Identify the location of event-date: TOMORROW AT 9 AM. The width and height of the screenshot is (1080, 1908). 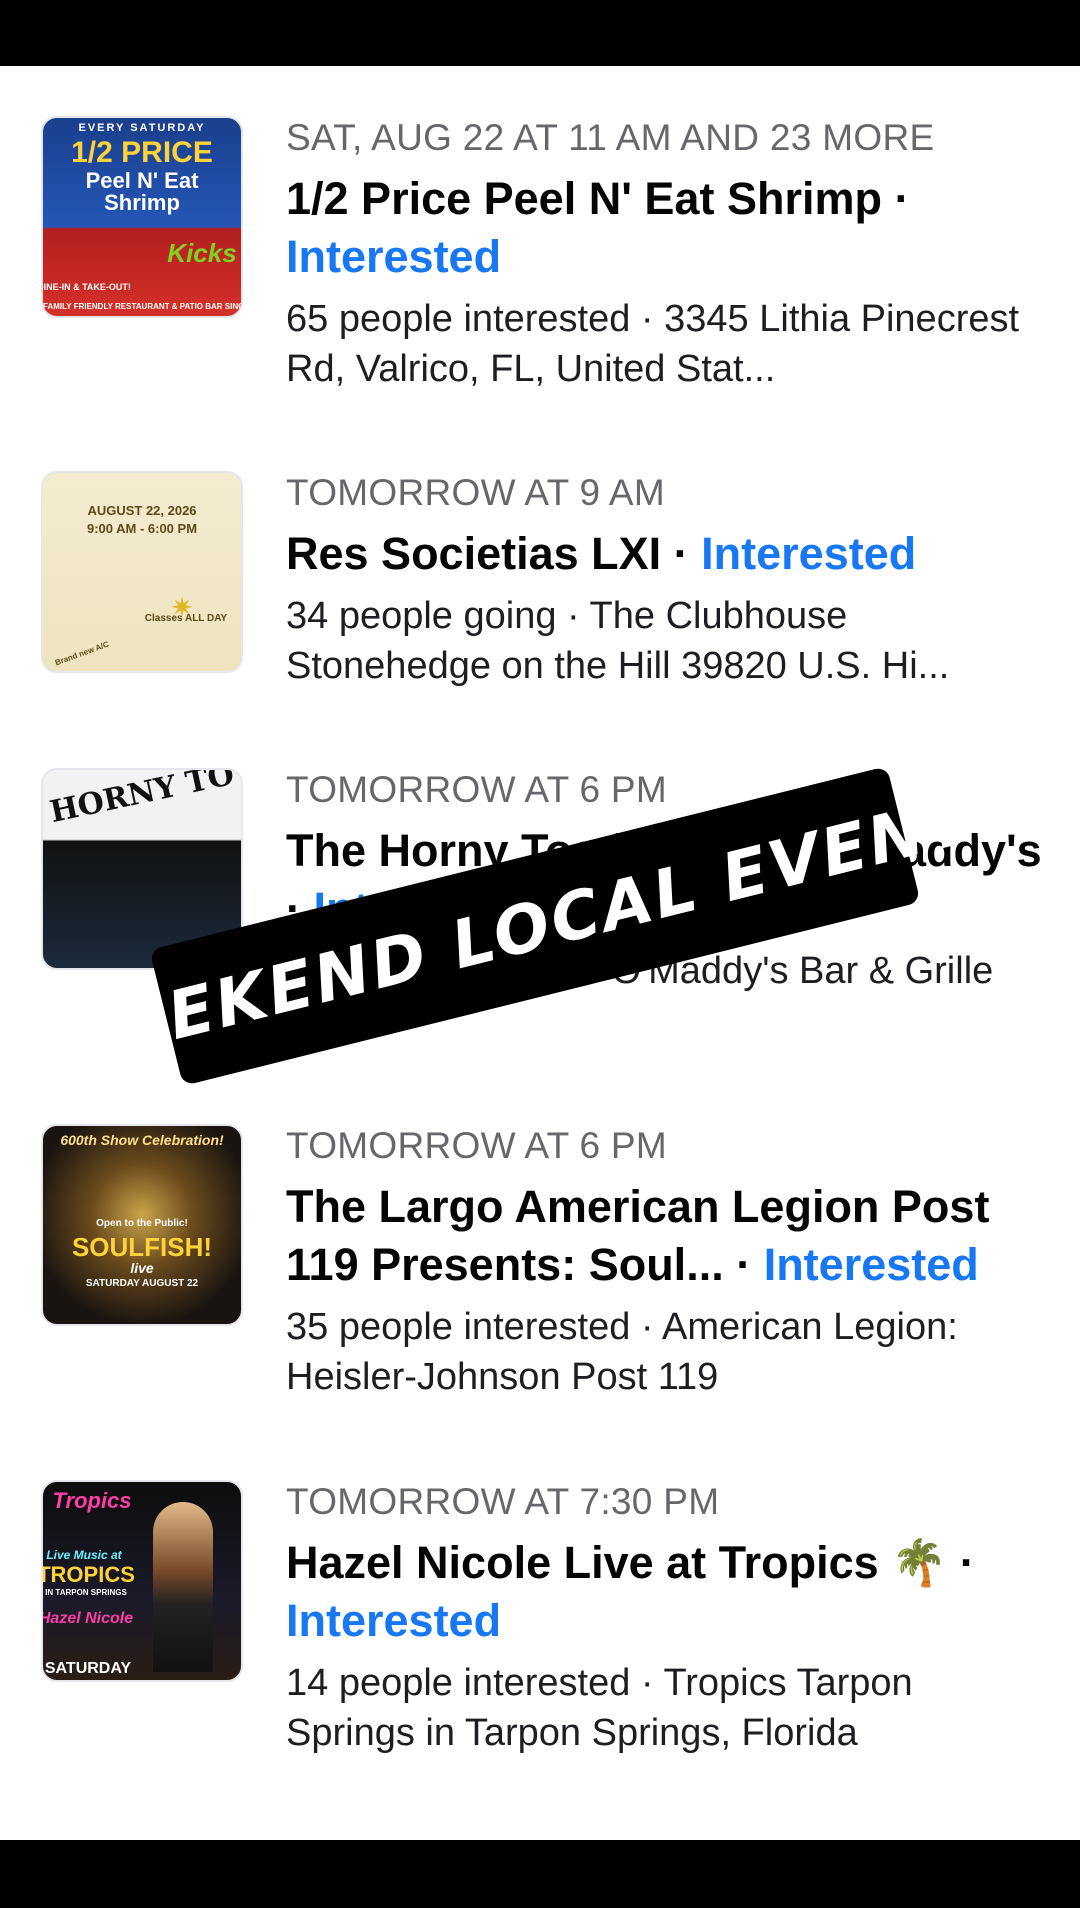
(475, 492).